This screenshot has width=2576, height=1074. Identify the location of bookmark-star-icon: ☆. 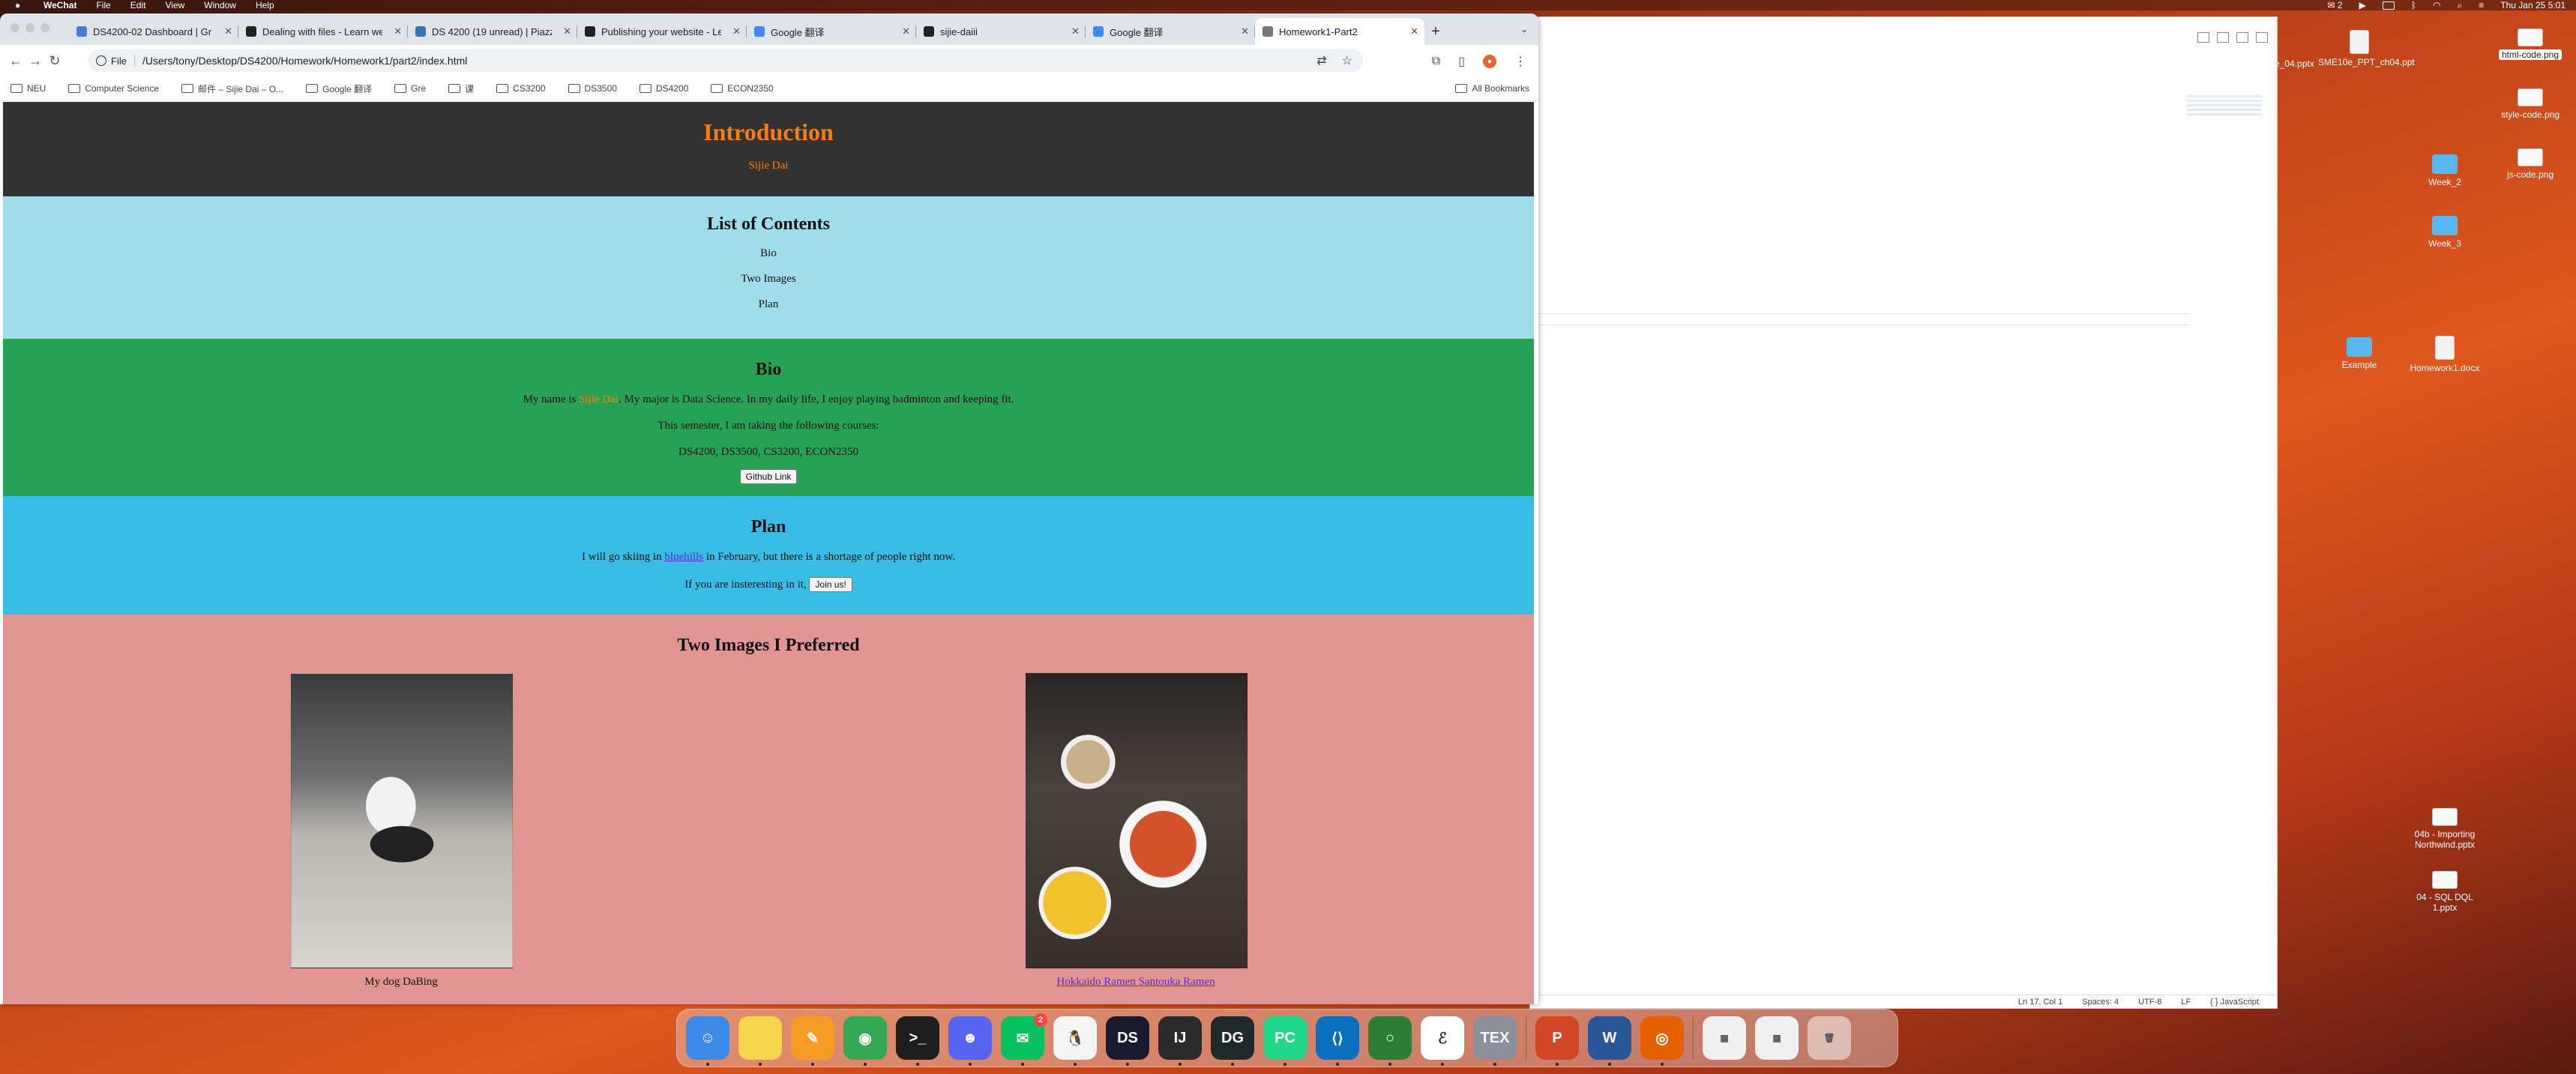
(1347, 60).